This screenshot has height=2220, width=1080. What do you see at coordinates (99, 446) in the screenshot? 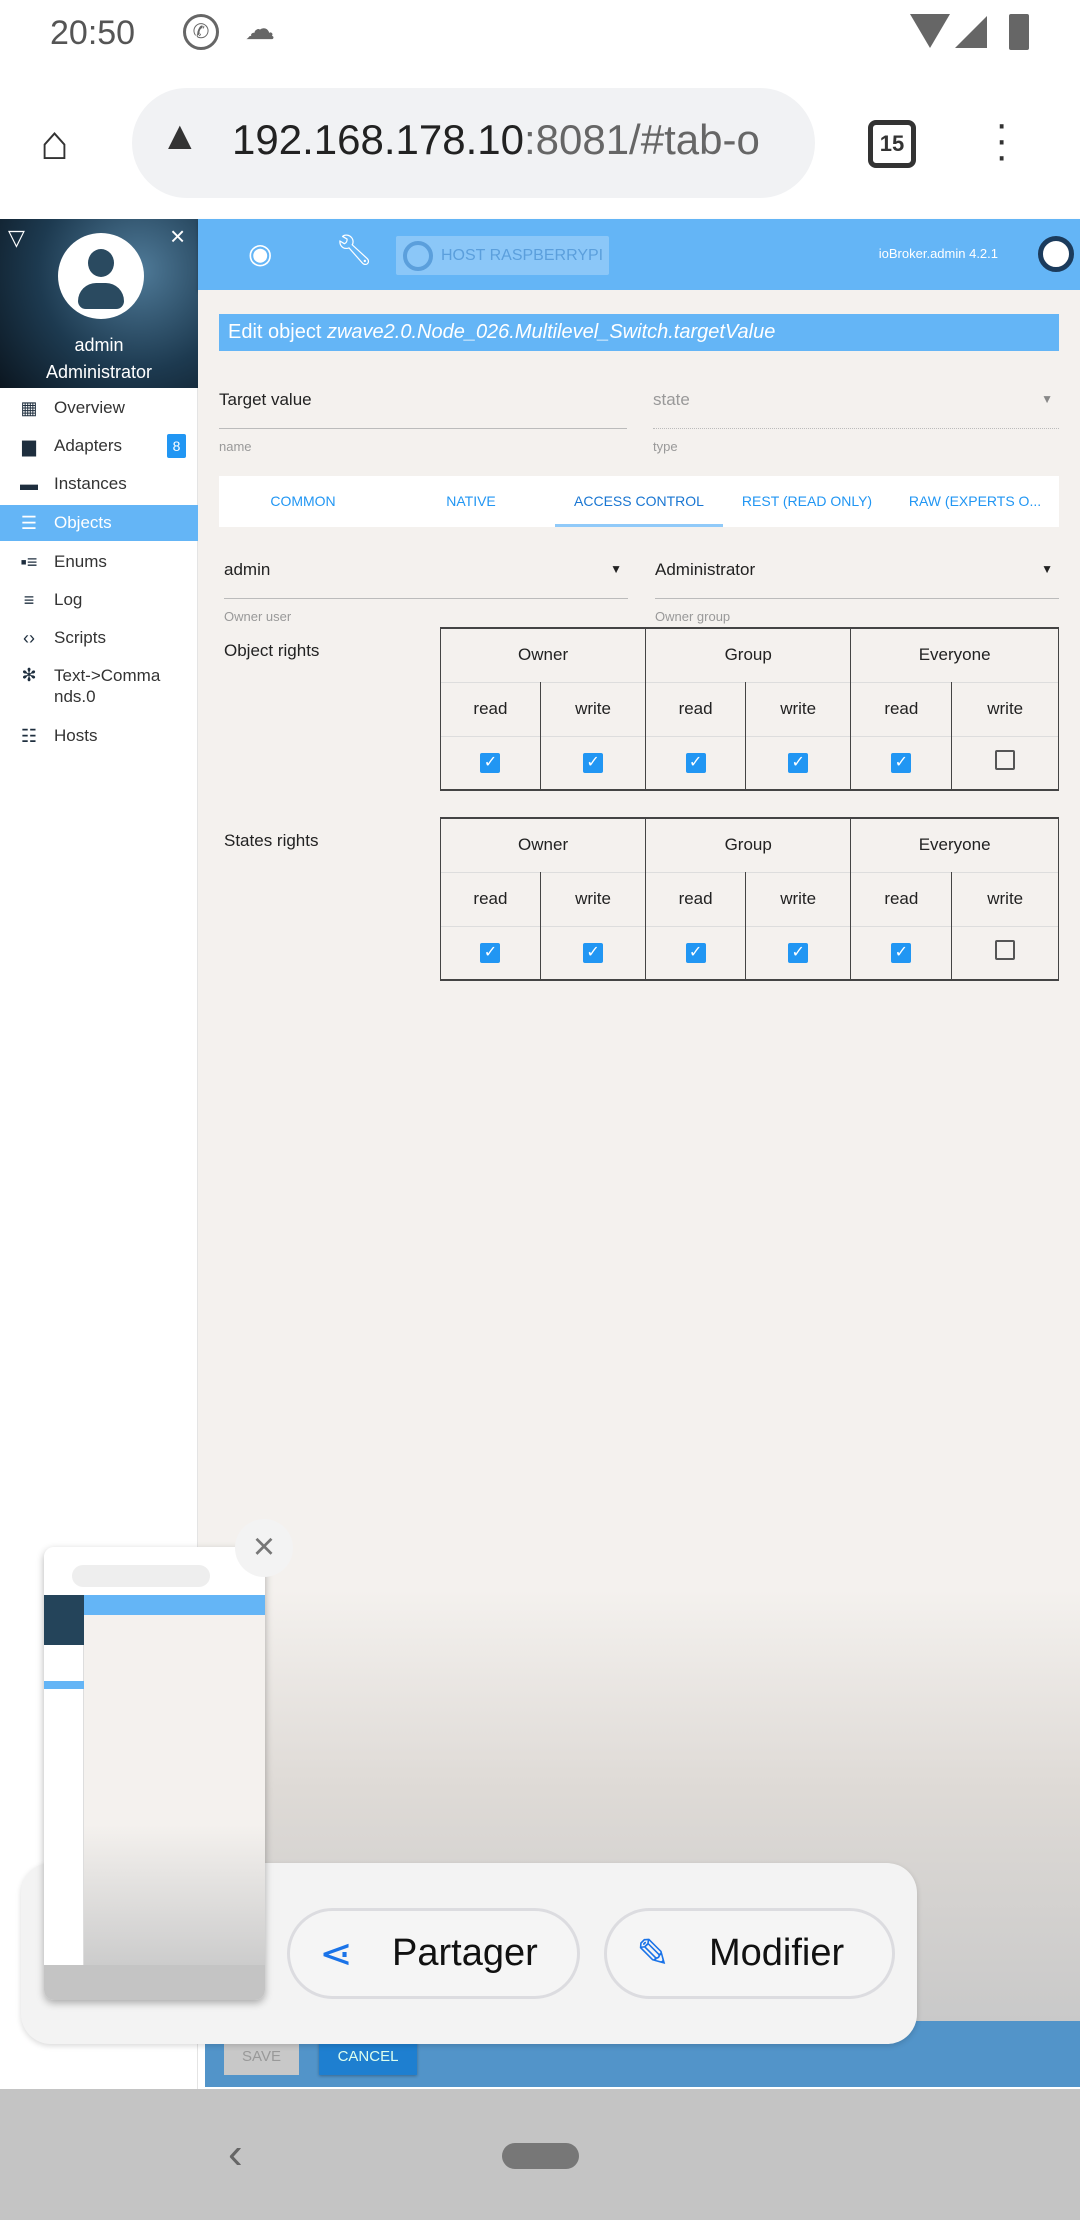
I see `sidebar-item-adapters: ▆ Adapters 8` at bounding box center [99, 446].